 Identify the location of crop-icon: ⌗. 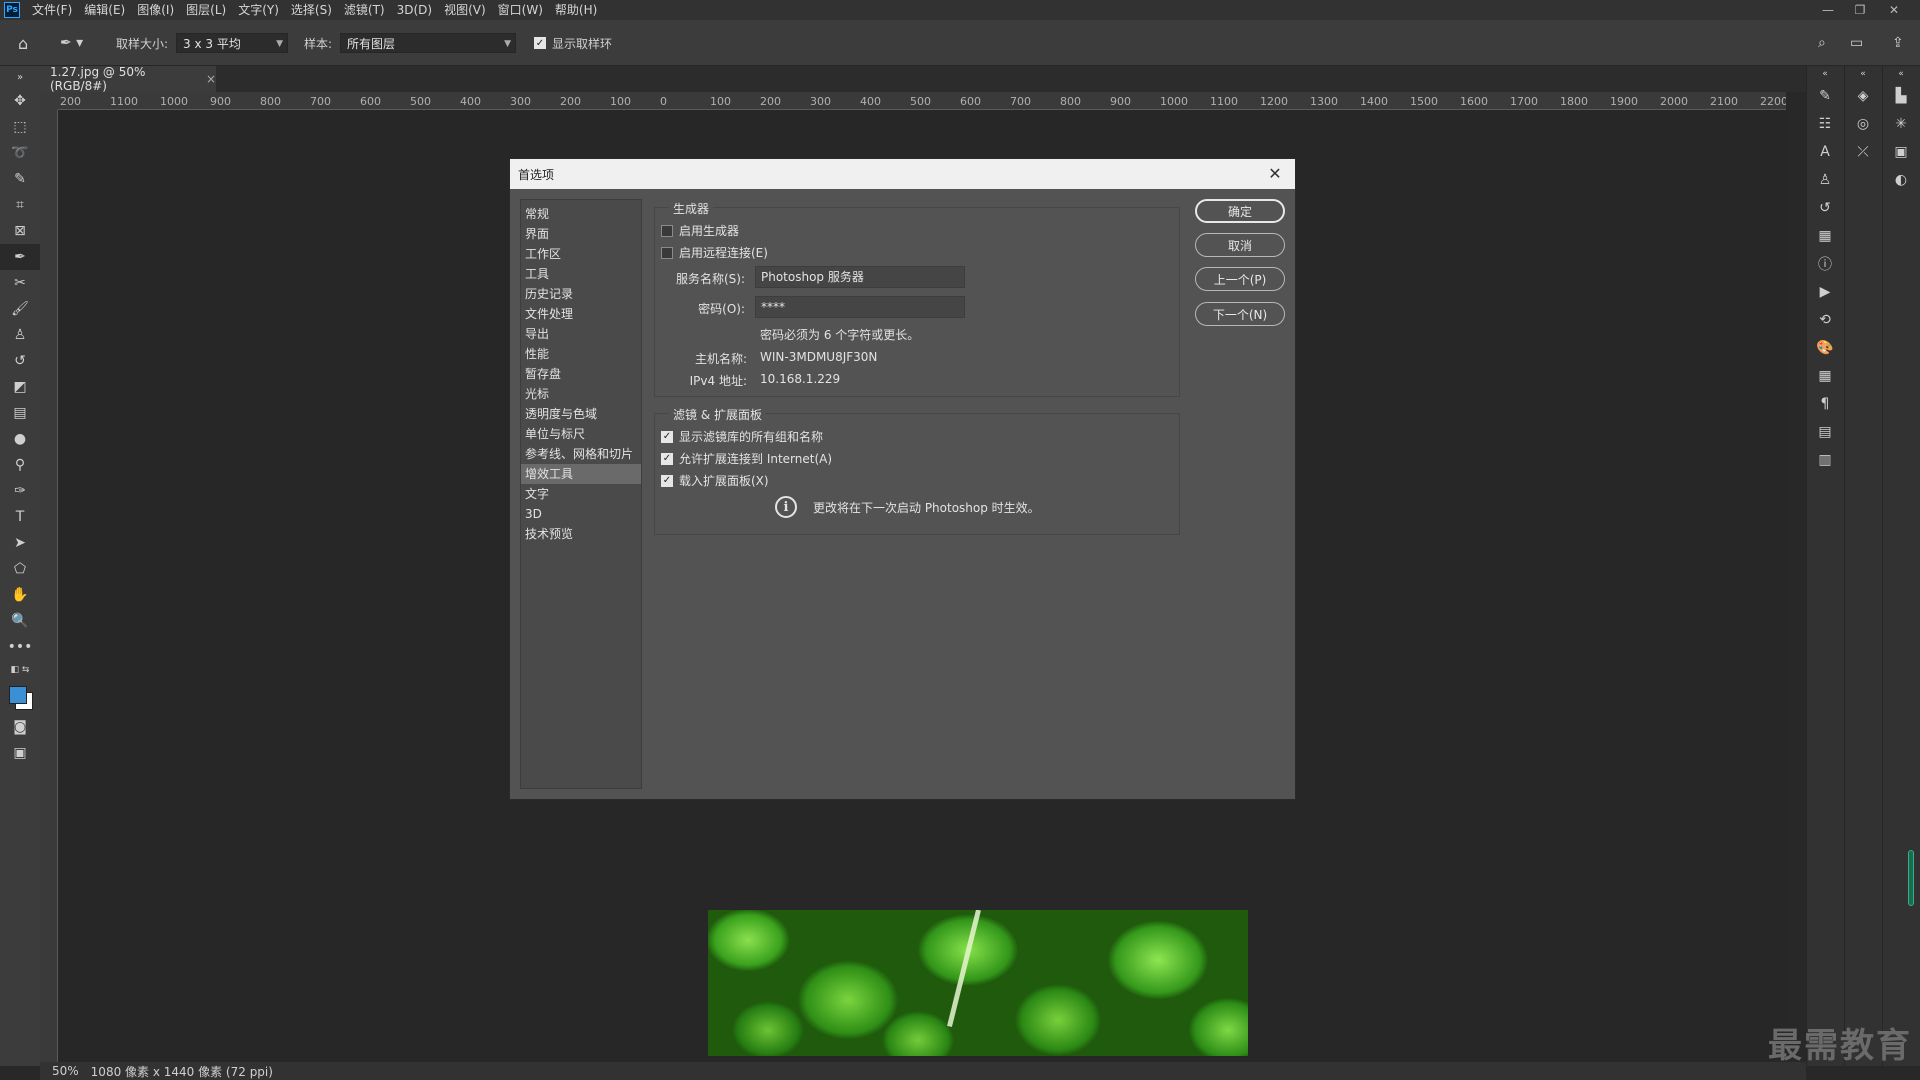
(20, 205).